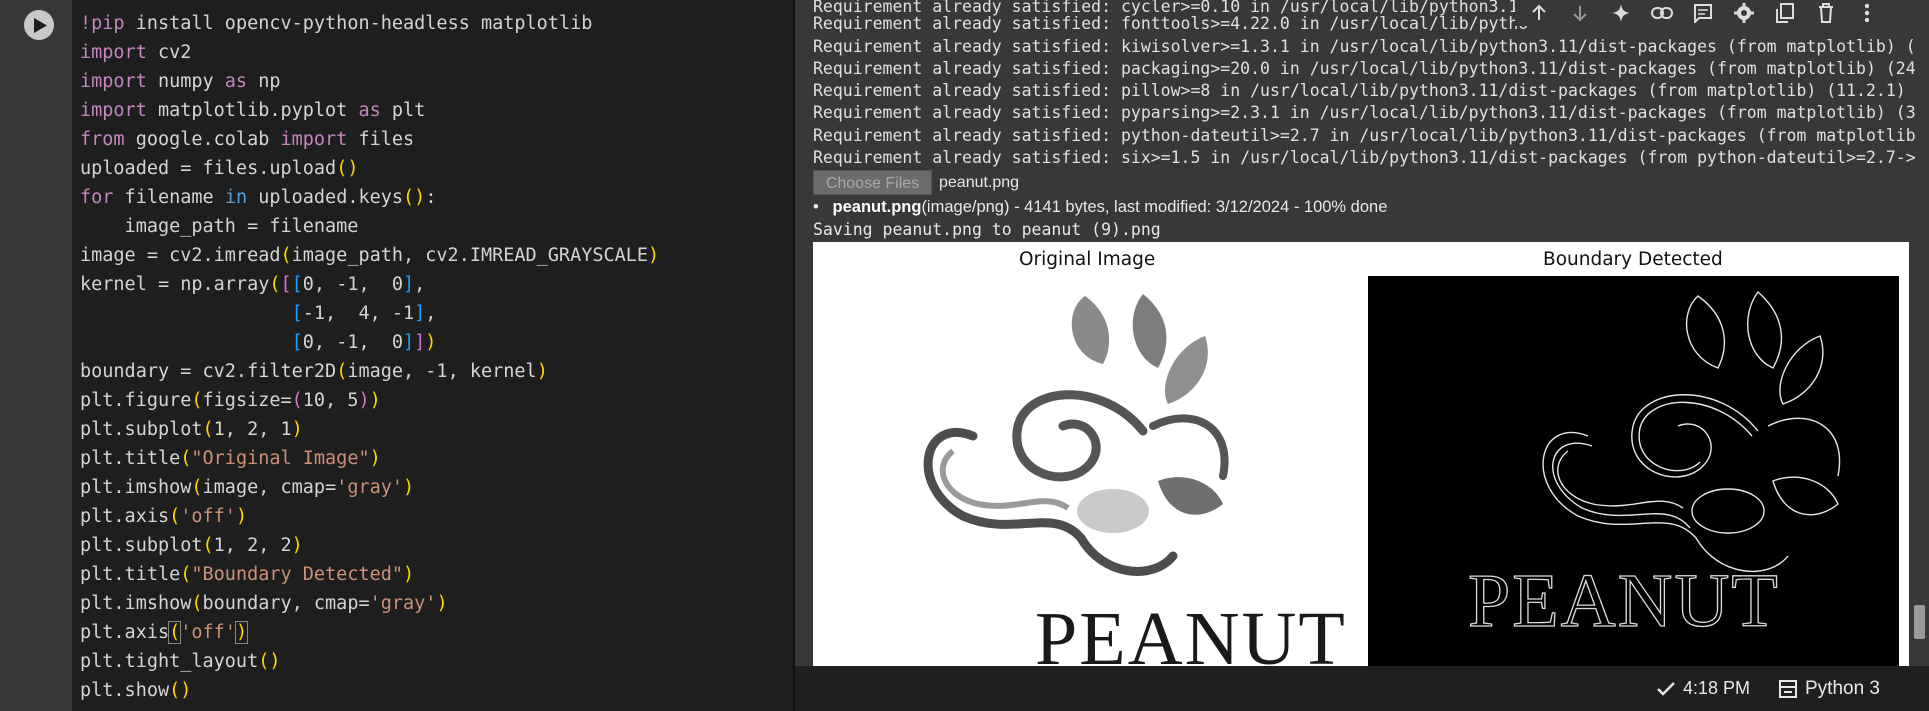  What do you see at coordinates (979, 182) in the screenshot?
I see `chosen-file-name: peanut.png` at bounding box center [979, 182].